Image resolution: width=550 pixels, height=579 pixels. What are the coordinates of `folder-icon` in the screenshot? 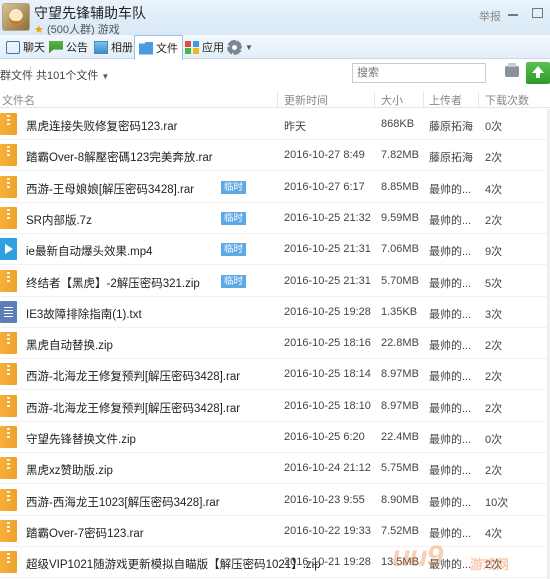 It's located at (146, 48).